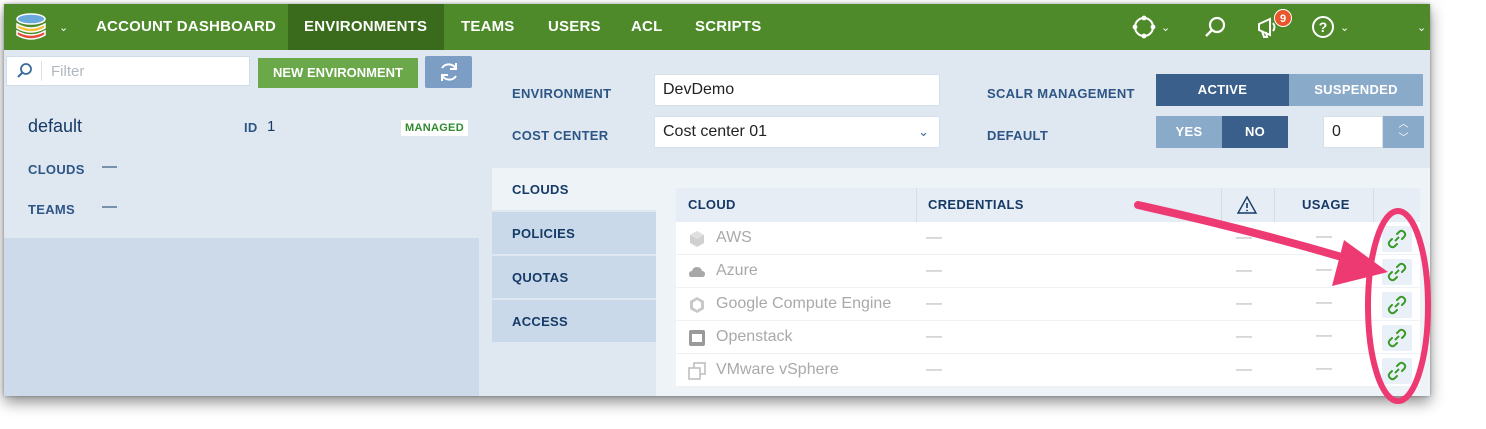 The width and height of the screenshot is (1486, 429). I want to click on warning-icon, so click(1247, 204).